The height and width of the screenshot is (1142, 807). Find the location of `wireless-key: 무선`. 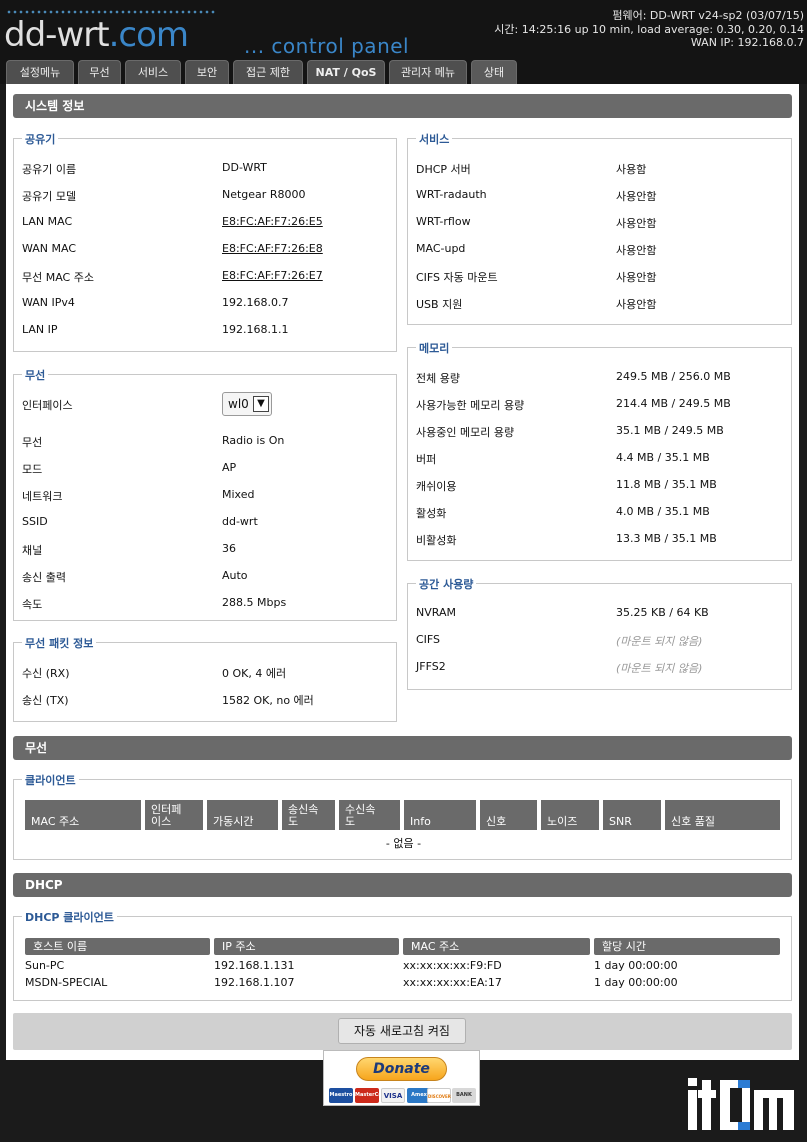

wireless-key: 무선 is located at coordinates (32, 442).